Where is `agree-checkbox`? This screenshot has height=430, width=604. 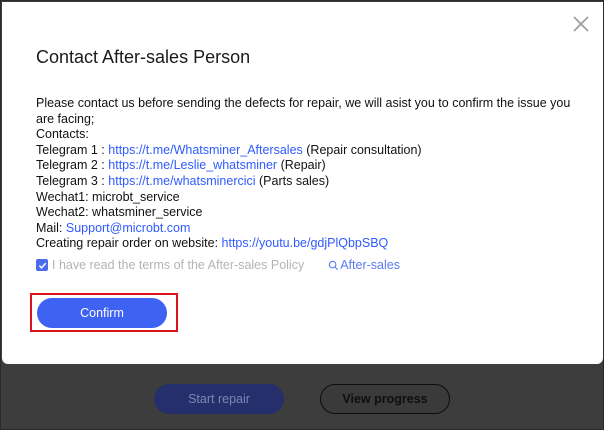
agree-checkbox is located at coordinates (42, 265).